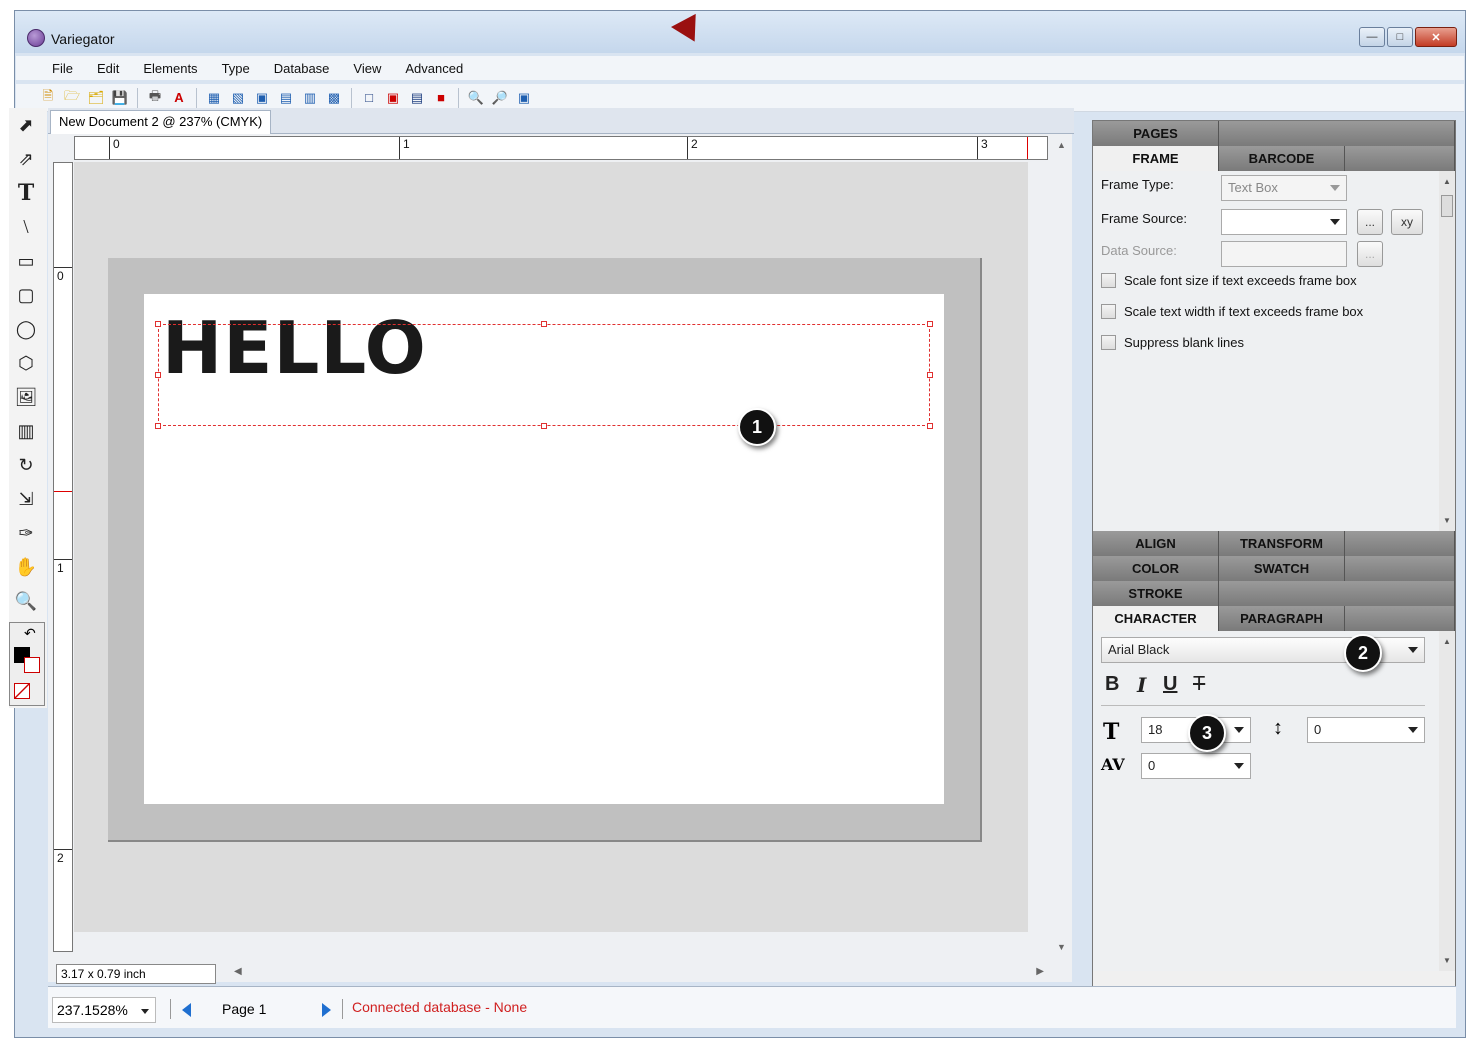 The image size is (1478, 1042). I want to click on zoom-tool-icon: 🔍, so click(26, 601).